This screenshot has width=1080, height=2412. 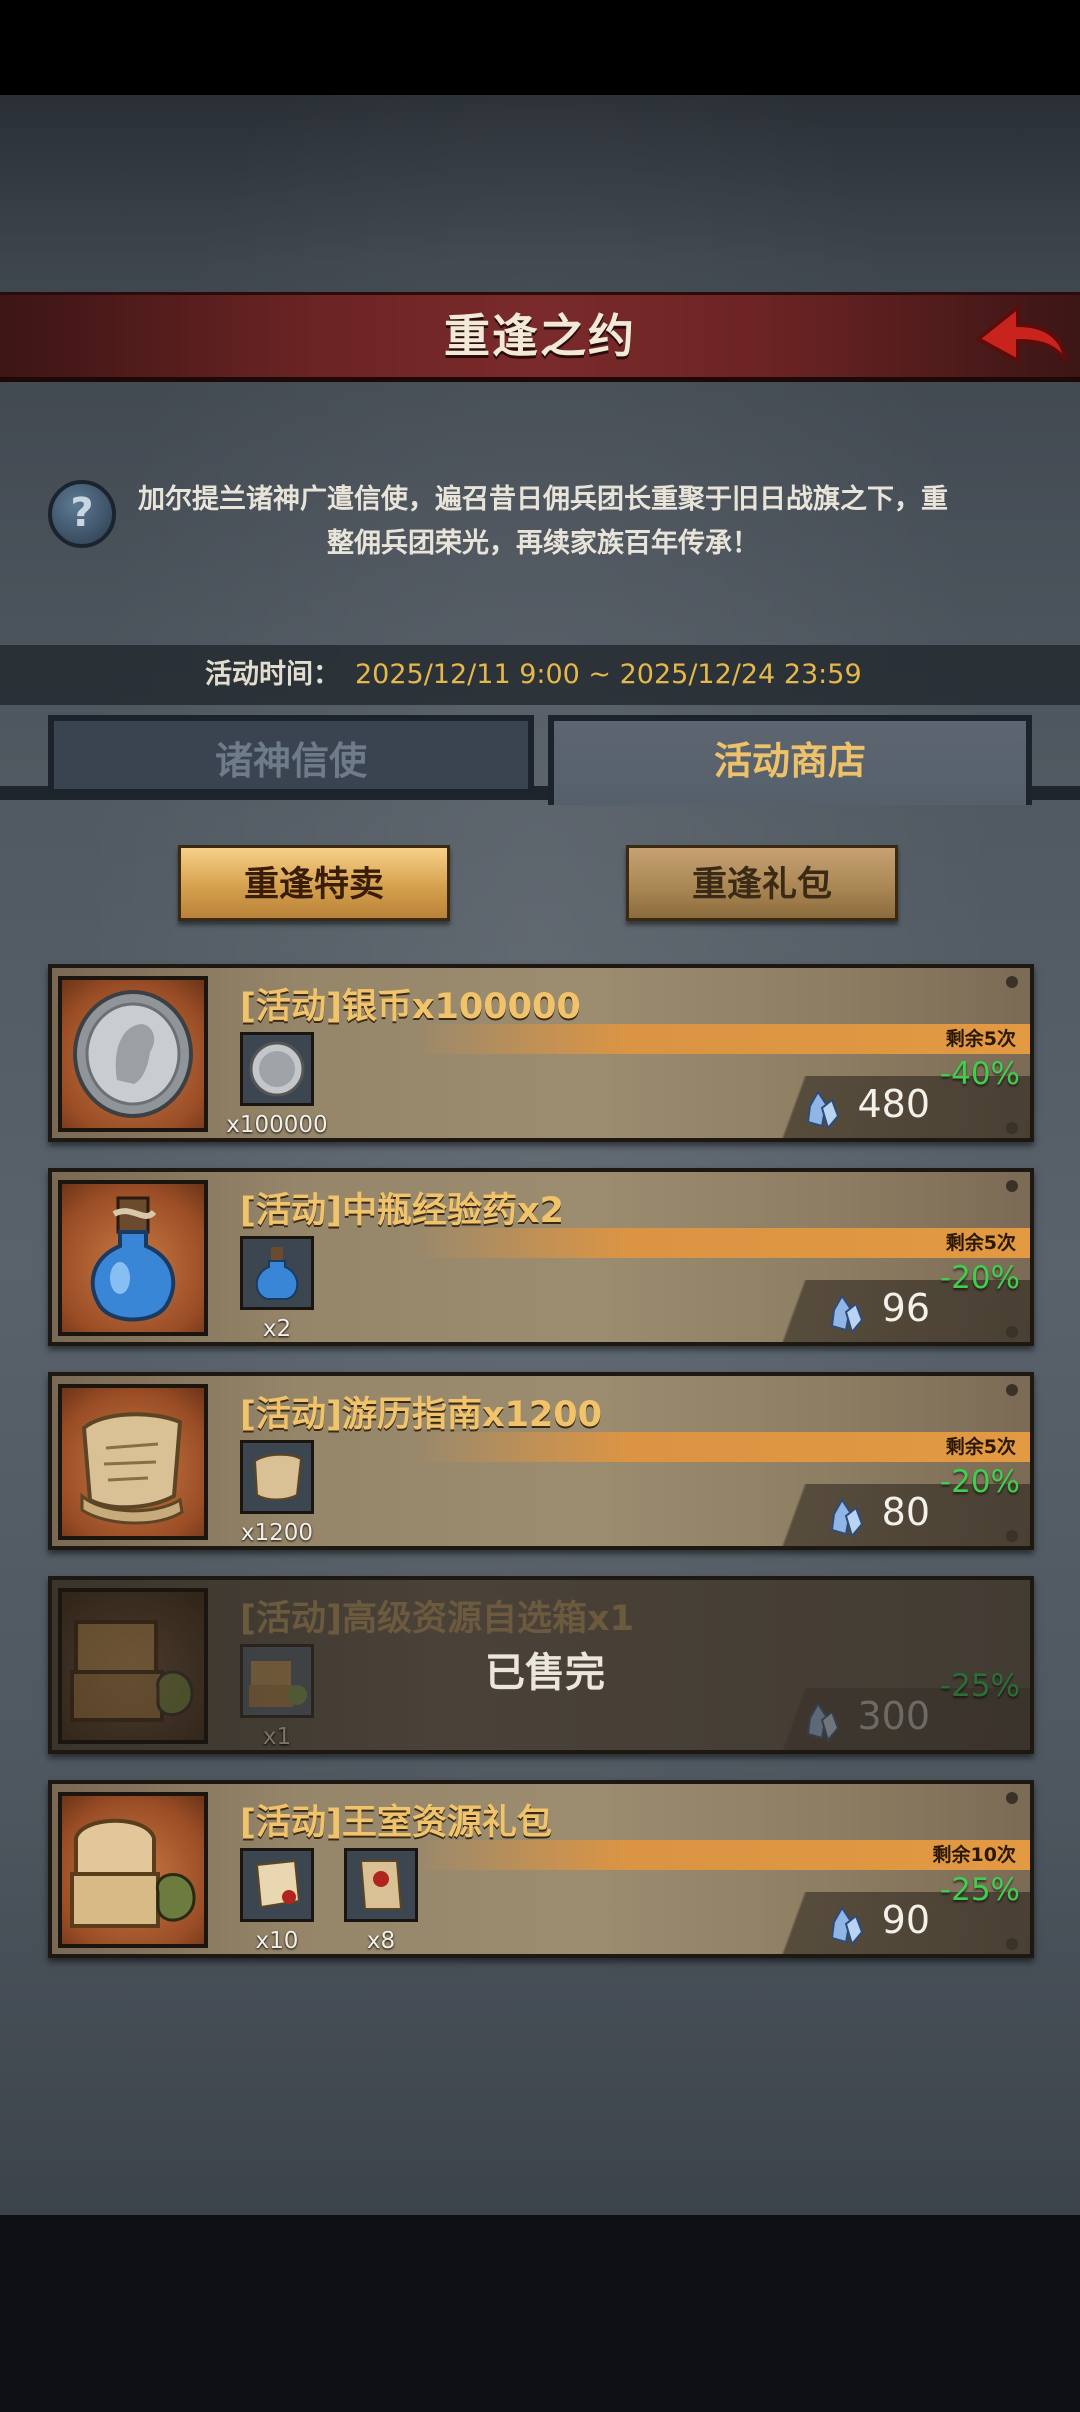 I want to click on item-title: [活动]王室资源礼包, so click(x=396, y=1823).